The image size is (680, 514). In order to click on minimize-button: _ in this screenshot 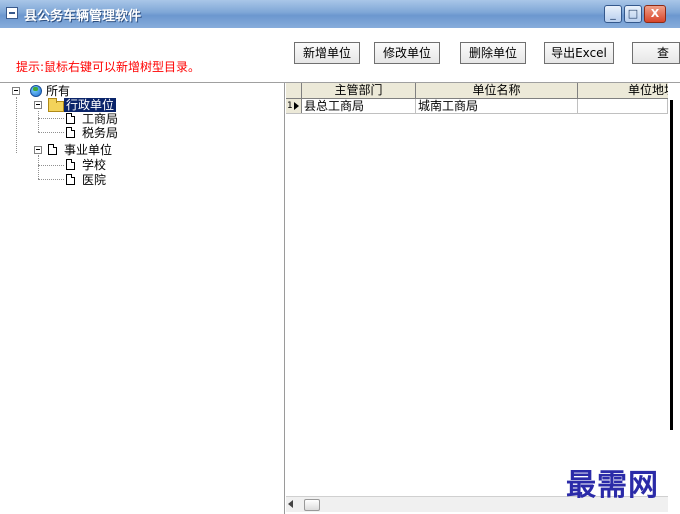, I will do `click(613, 14)`.